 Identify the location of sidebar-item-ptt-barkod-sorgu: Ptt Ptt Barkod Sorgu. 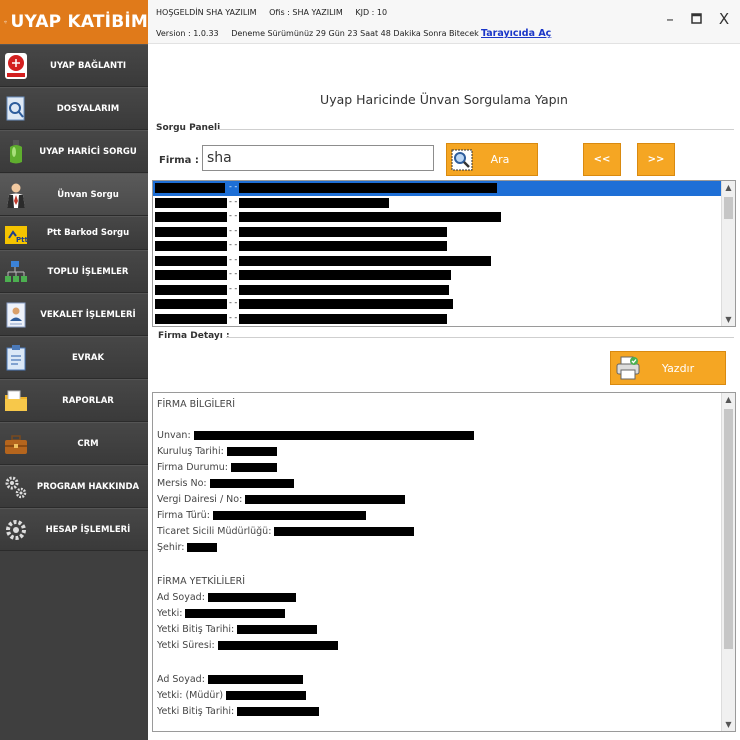
(74, 233).